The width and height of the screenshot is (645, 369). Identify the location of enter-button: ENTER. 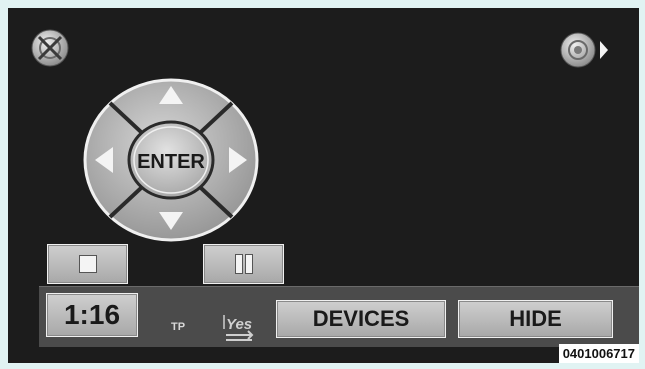
(171, 160).